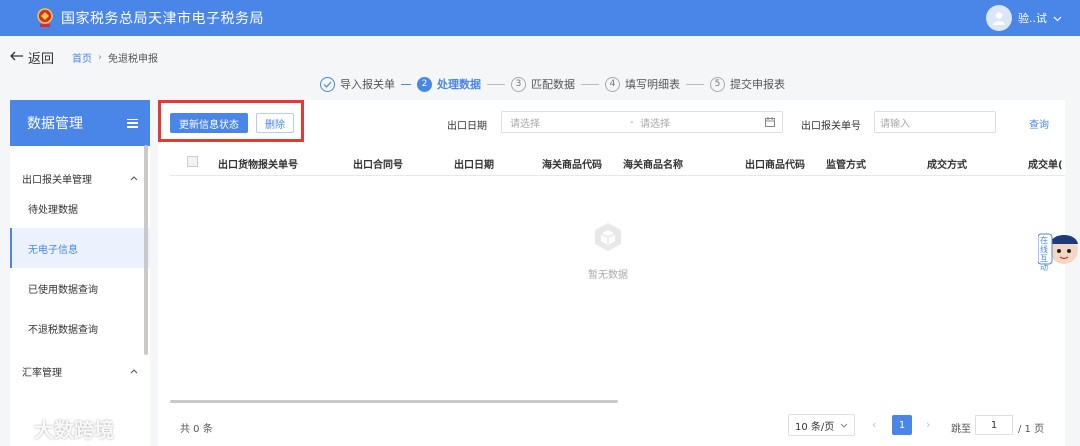 The image size is (1080, 446). I want to click on prev-page-icon: ‹, so click(874, 424).